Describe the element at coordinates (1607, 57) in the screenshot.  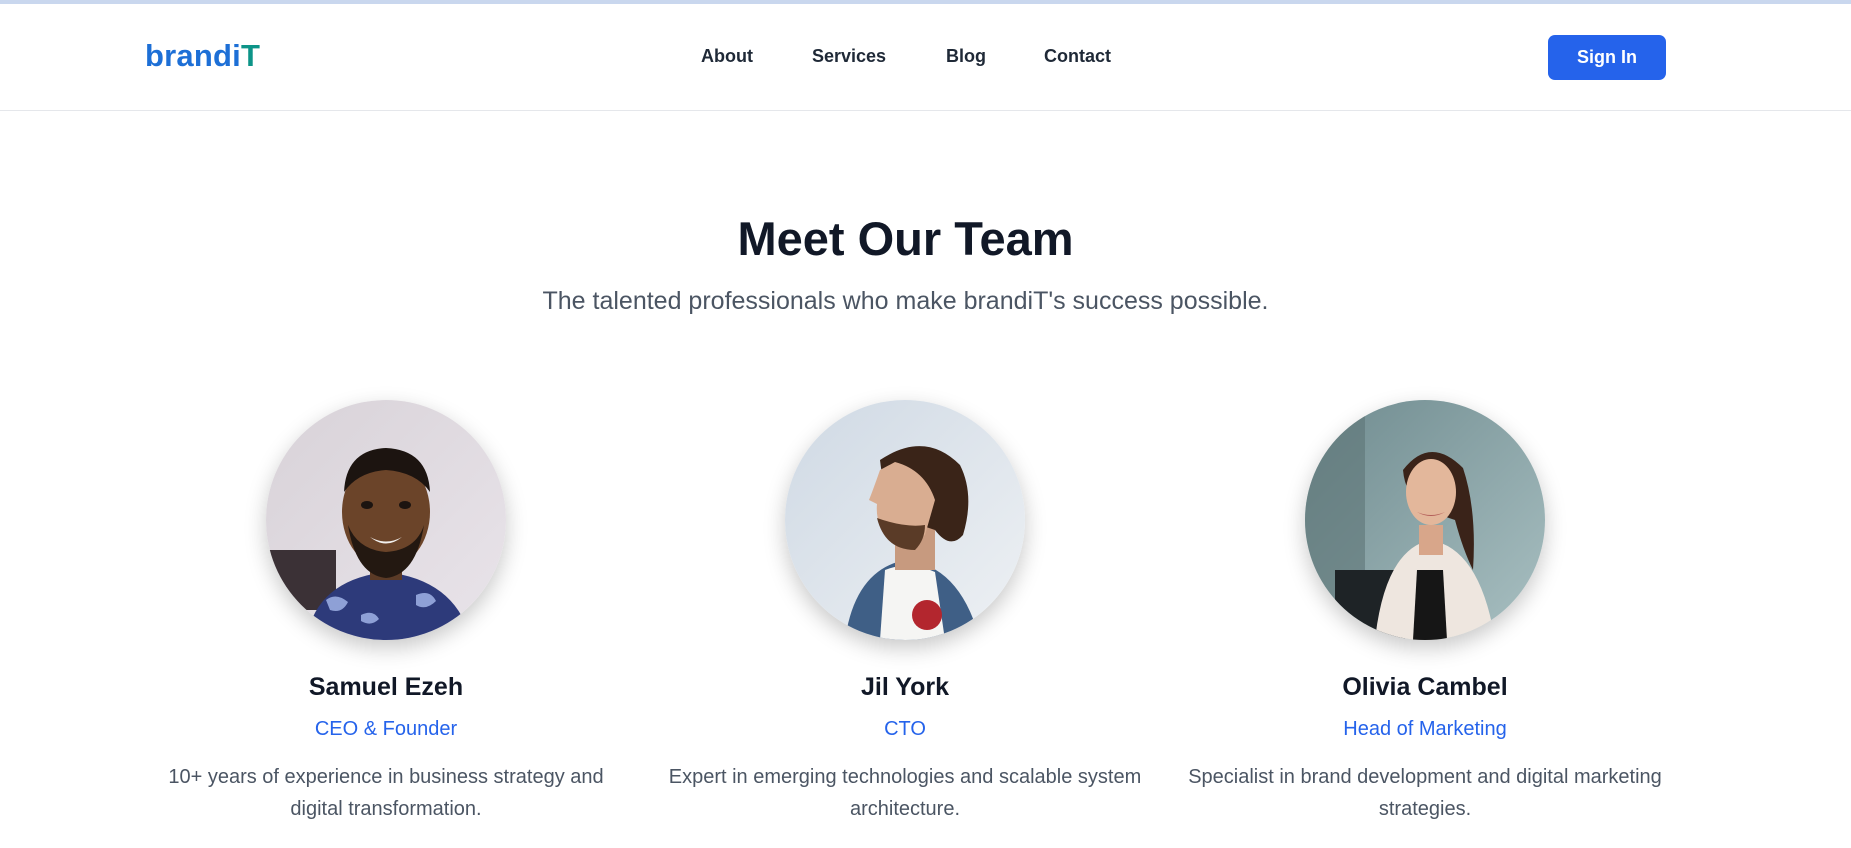
I see `sign-in-button: Sign In` at that location.